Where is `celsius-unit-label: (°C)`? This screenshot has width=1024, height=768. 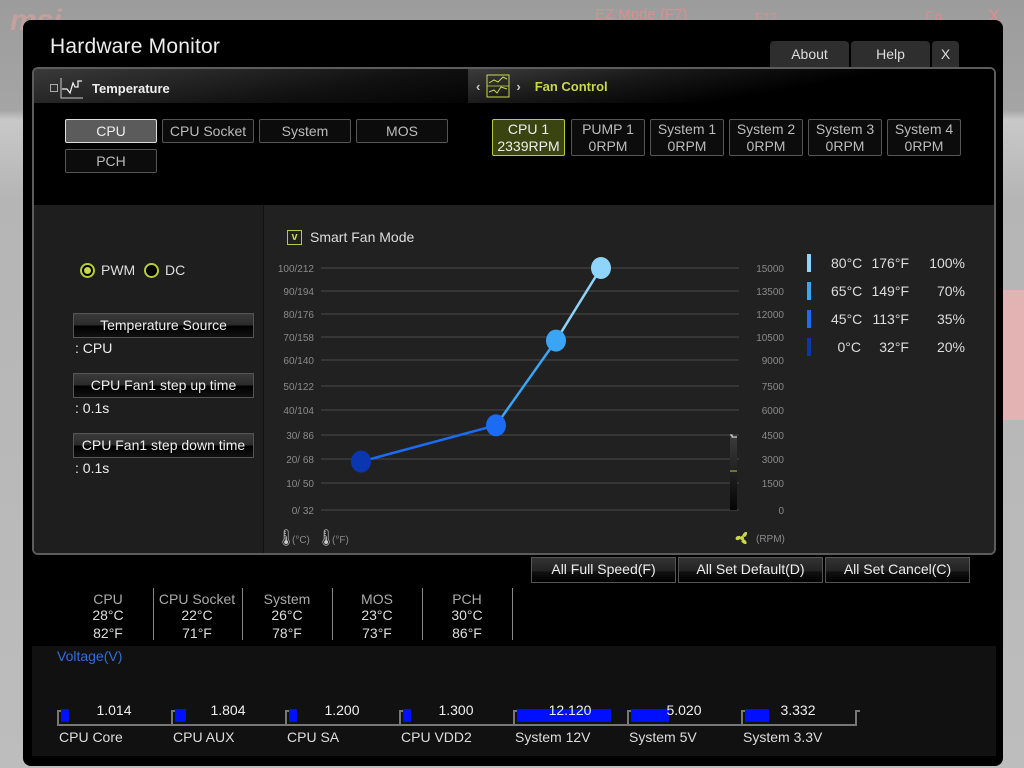
celsius-unit-label: (°C) is located at coordinates (301, 540).